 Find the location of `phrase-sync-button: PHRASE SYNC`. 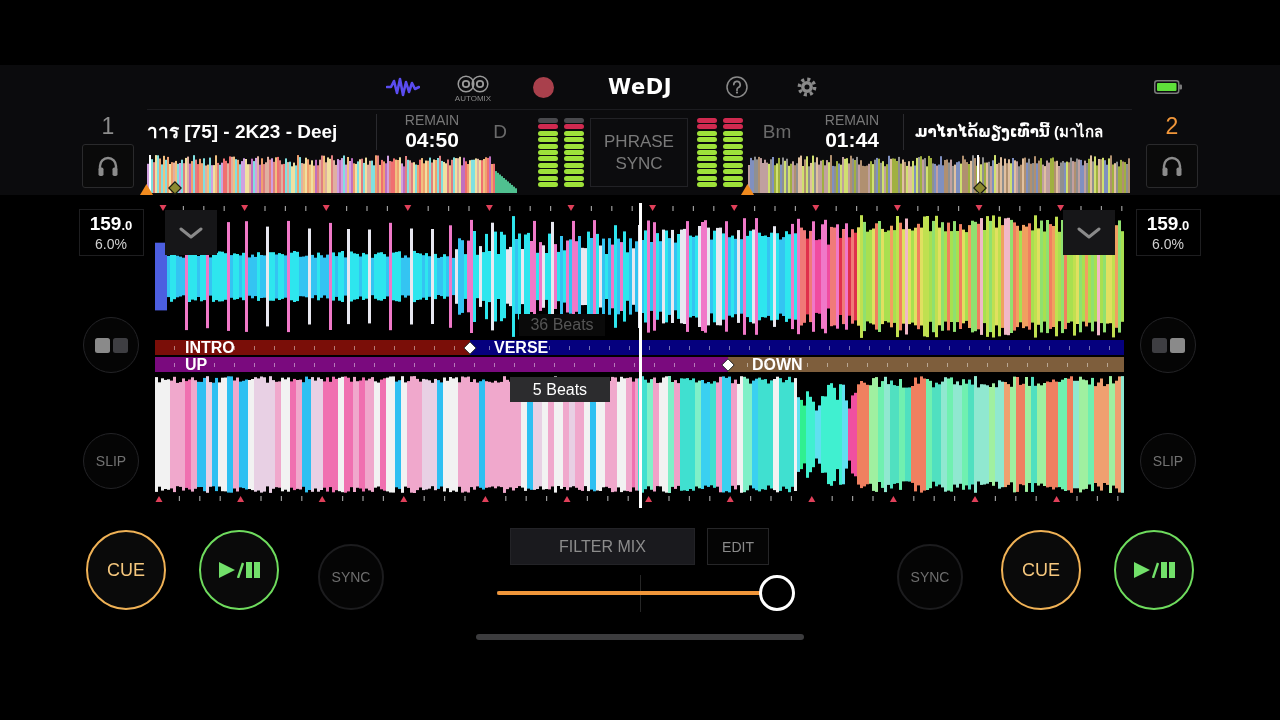

phrase-sync-button: PHRASE SYNC is located at coordinates (639, 152).